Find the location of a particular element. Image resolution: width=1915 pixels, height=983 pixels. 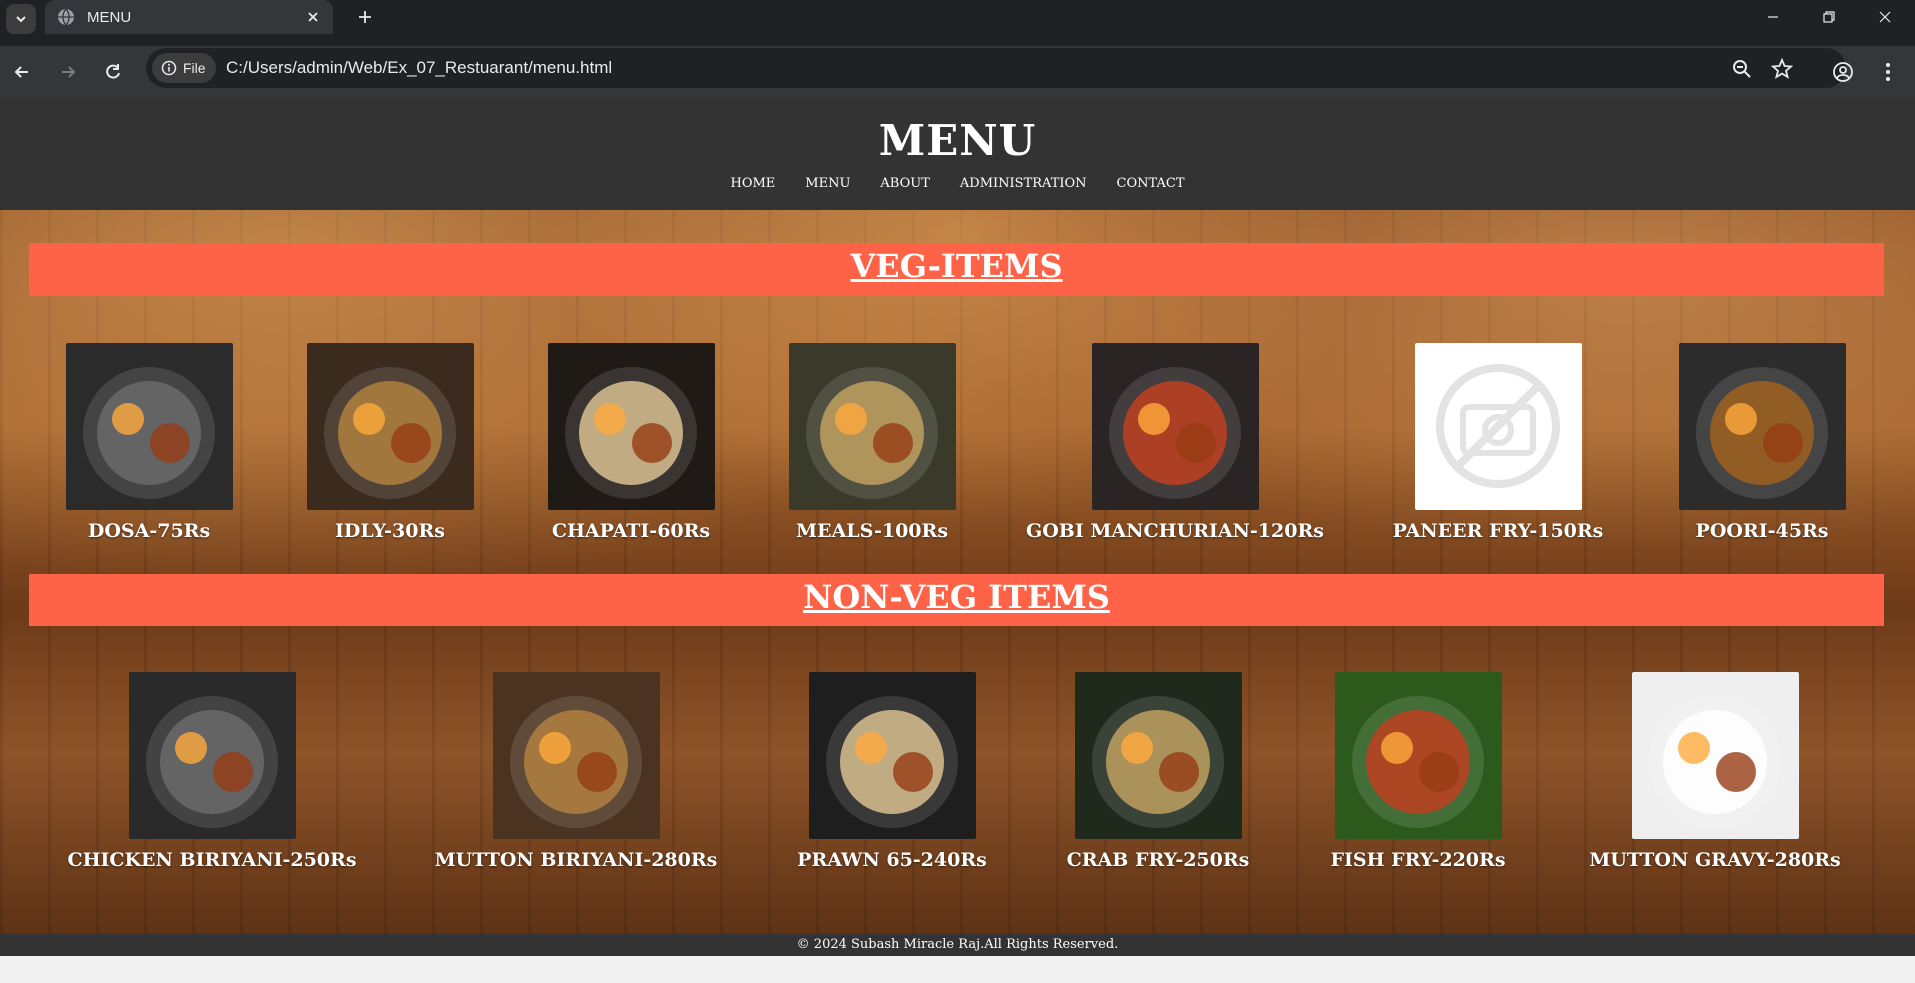

poori-photo is located at coordinates (1762, 426).